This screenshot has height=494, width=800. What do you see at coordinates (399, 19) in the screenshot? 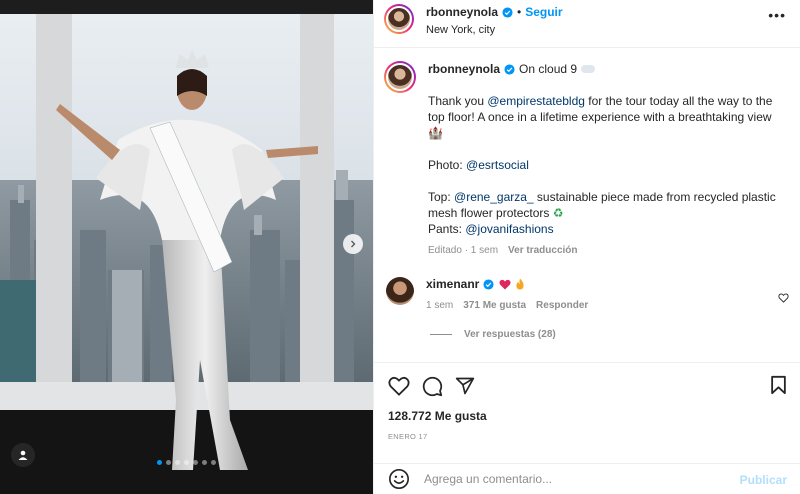
I see `author-avatar` at bounding box center [399, 19].